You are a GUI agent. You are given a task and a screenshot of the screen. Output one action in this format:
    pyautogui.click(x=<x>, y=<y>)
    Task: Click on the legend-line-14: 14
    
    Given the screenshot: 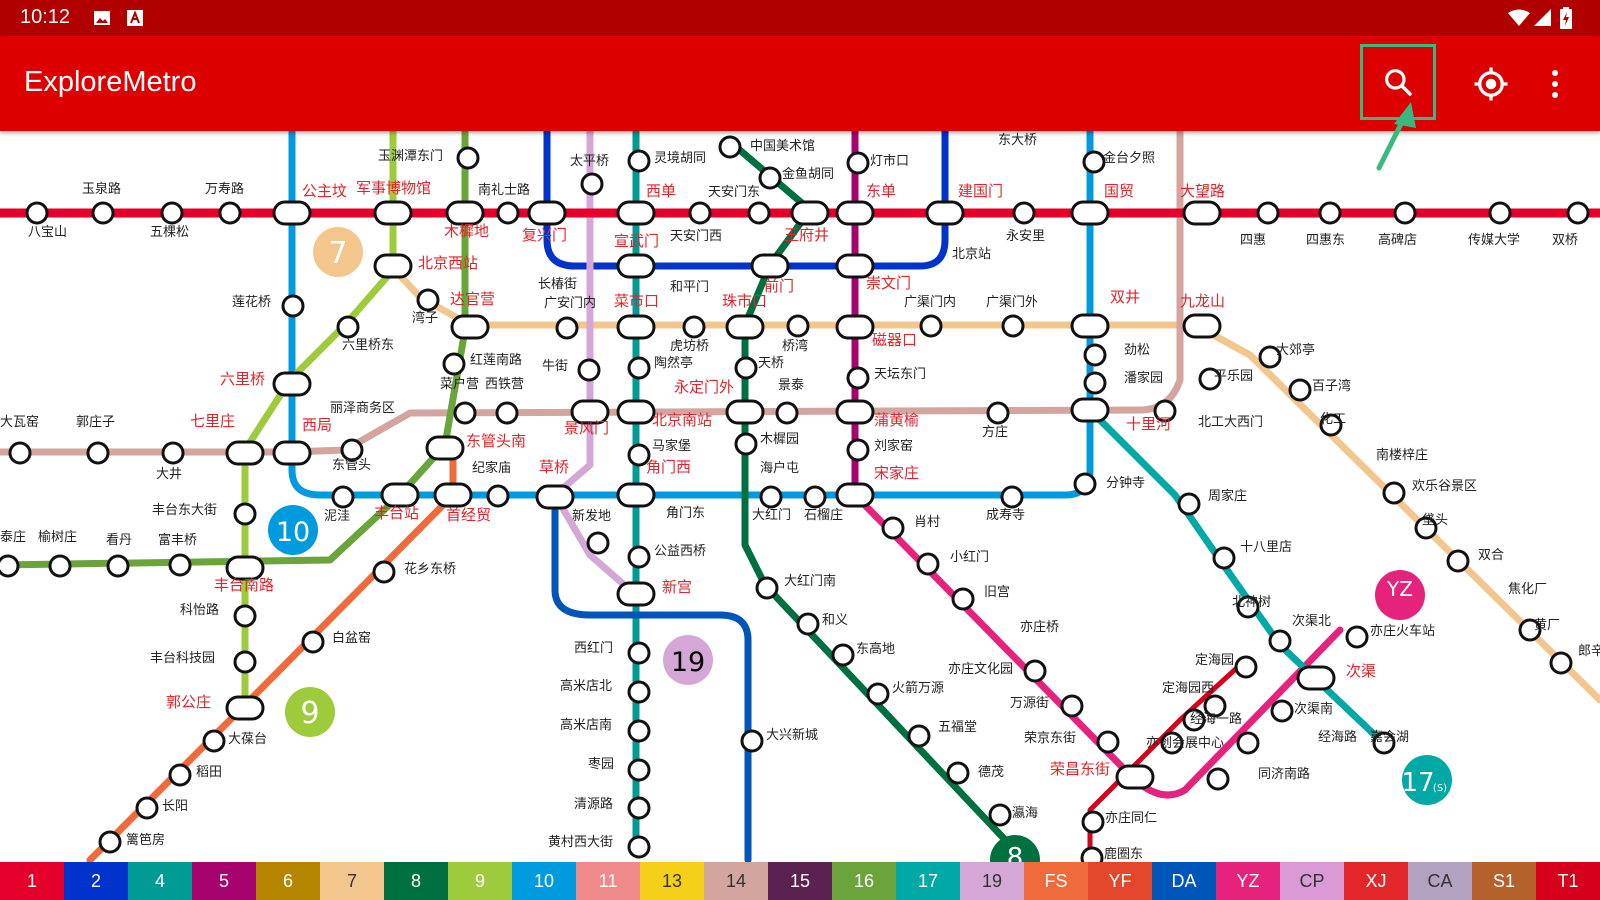 What is the action you would take?
    pyautogui.click(x=736, y=881)
    